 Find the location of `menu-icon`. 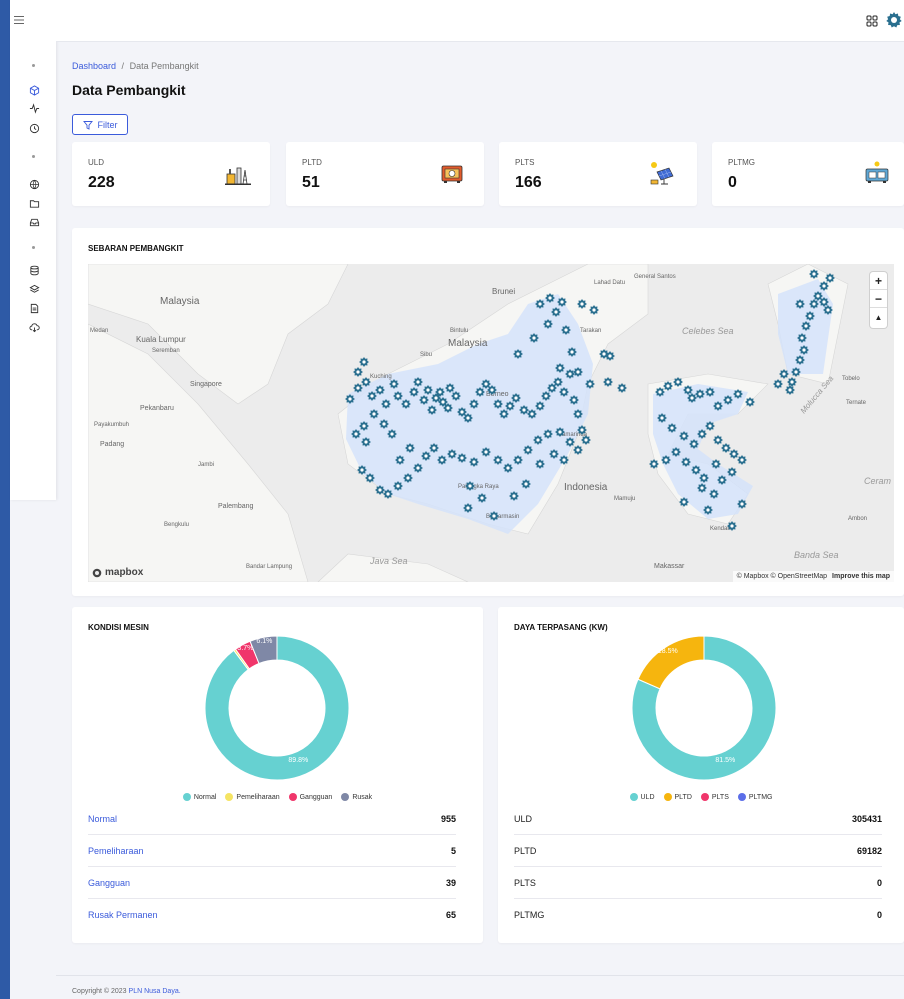

menu-icon is located at coordinates (19, 20).